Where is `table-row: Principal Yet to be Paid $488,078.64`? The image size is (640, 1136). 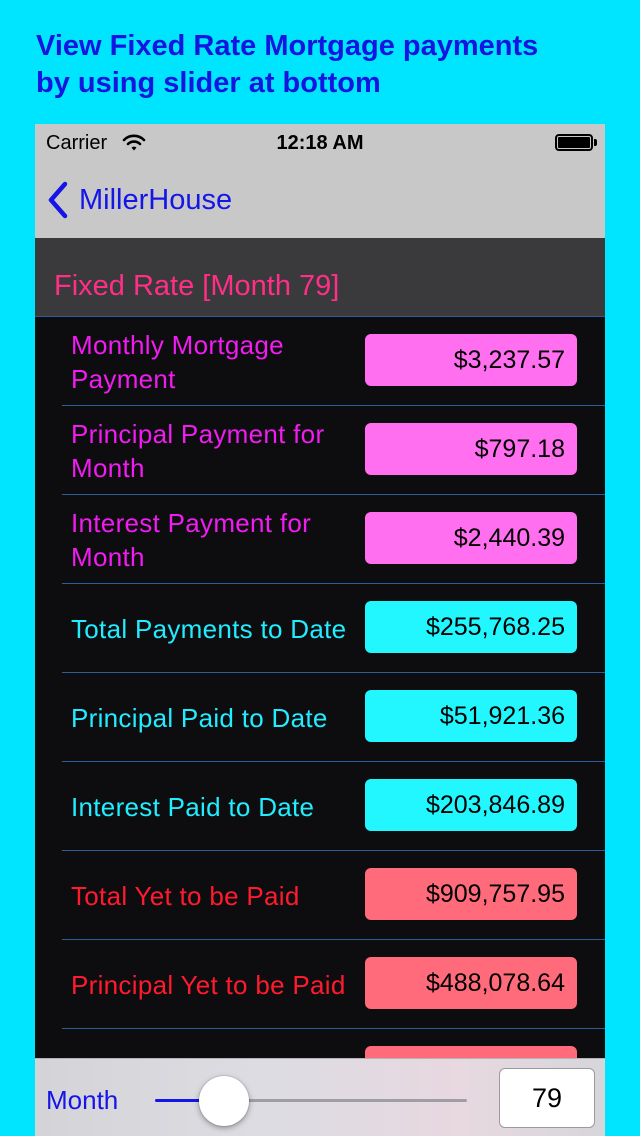
table-row: Principal Yet to be Paid $488,078.64 is located at coordinates (320, 984).